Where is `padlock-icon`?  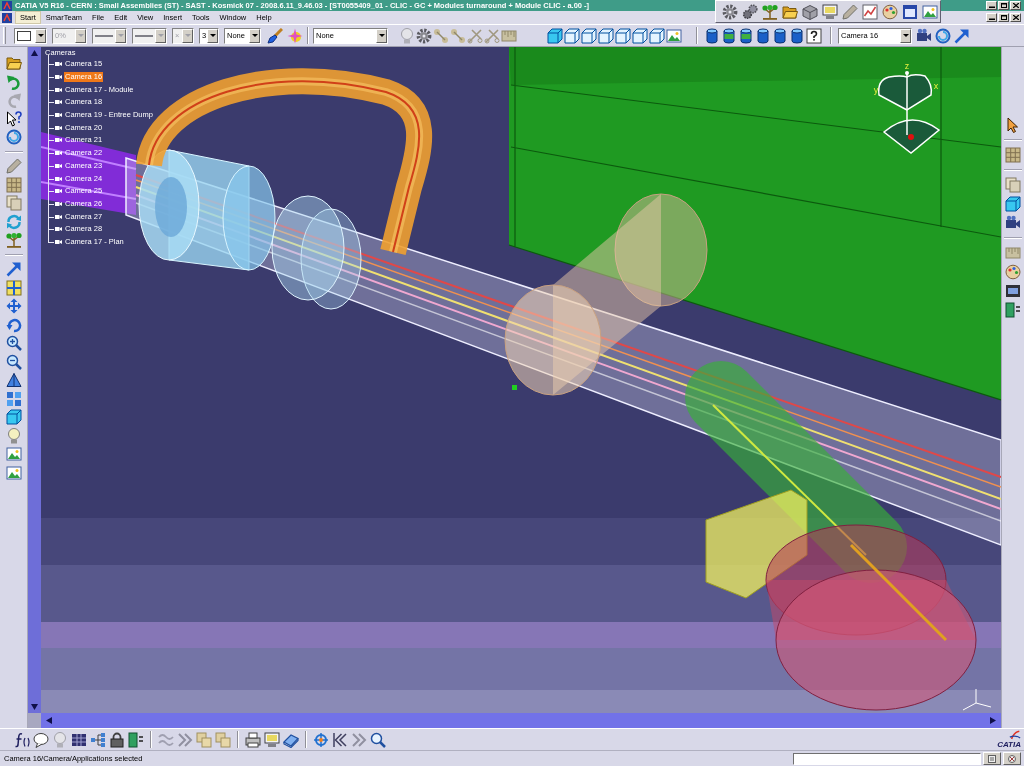 padlock-icon is located at coordinates (117, 739).